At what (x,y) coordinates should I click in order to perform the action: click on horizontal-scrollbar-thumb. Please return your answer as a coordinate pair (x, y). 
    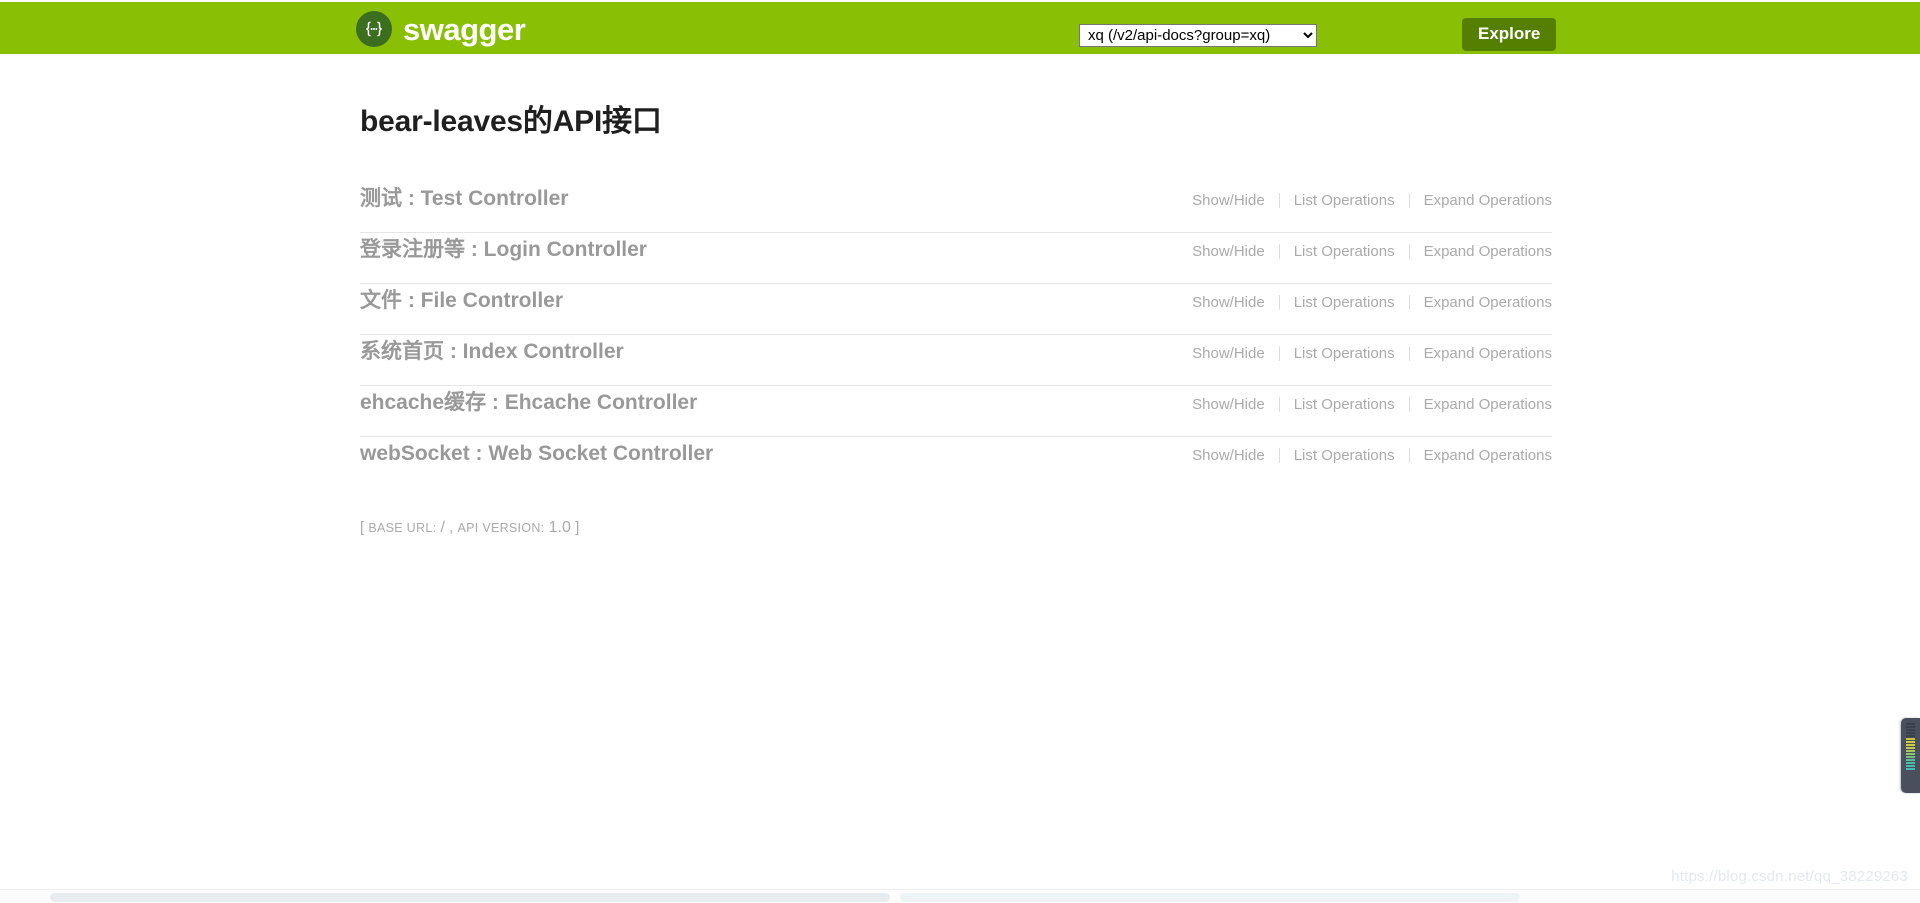
    Looking at the image, I should click on (470, 897).